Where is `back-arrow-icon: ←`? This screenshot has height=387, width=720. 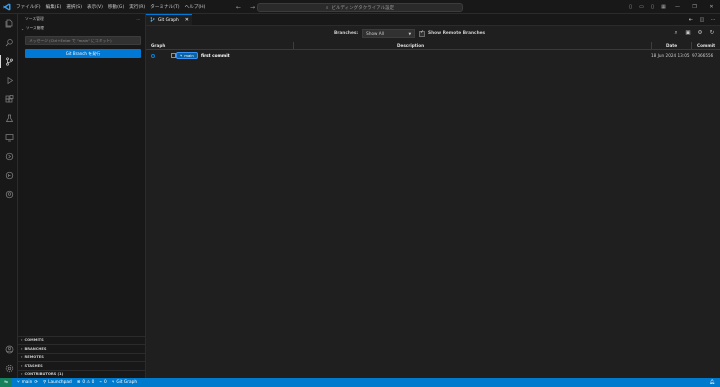 back-arrow-icon: ← is located at coordinates (238, 7).